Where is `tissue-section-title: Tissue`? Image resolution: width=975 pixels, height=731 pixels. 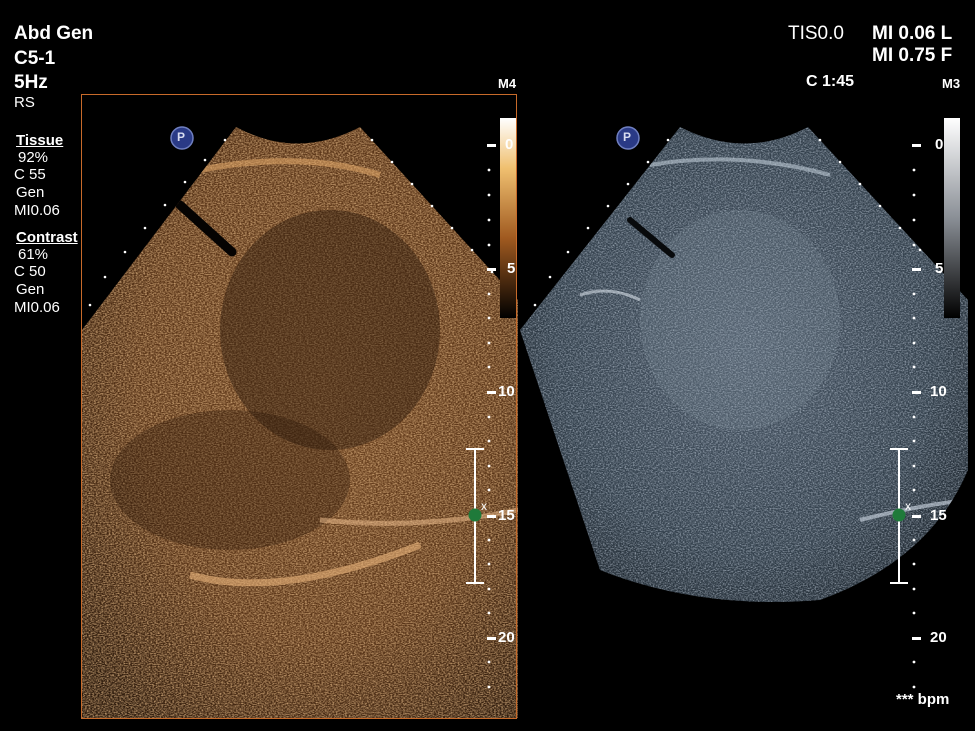 tissue-section-title: Tissue is located at coordinates (40, 140).